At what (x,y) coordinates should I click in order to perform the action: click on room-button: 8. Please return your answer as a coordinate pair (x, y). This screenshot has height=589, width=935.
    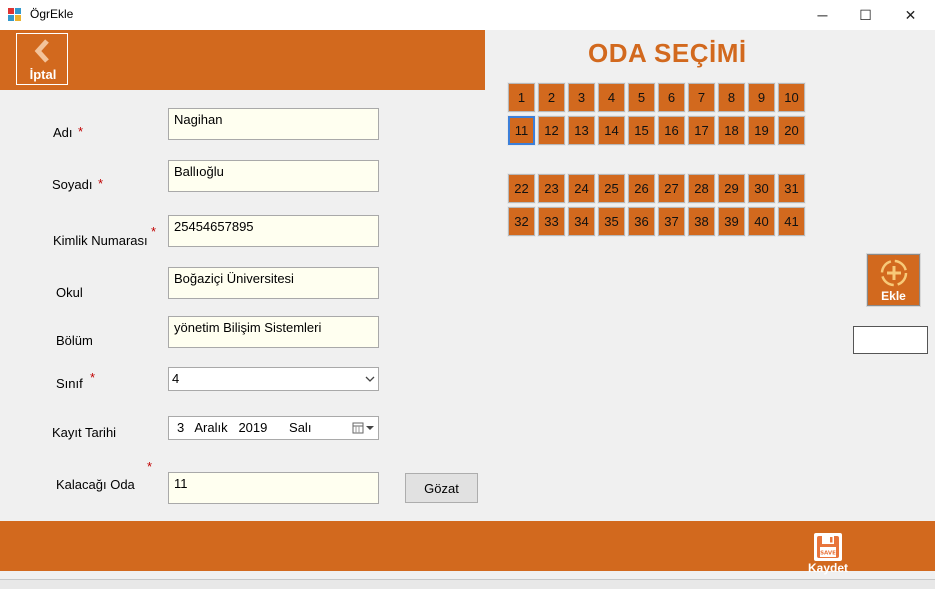
    Looking at the image, I should click on (731, 97).